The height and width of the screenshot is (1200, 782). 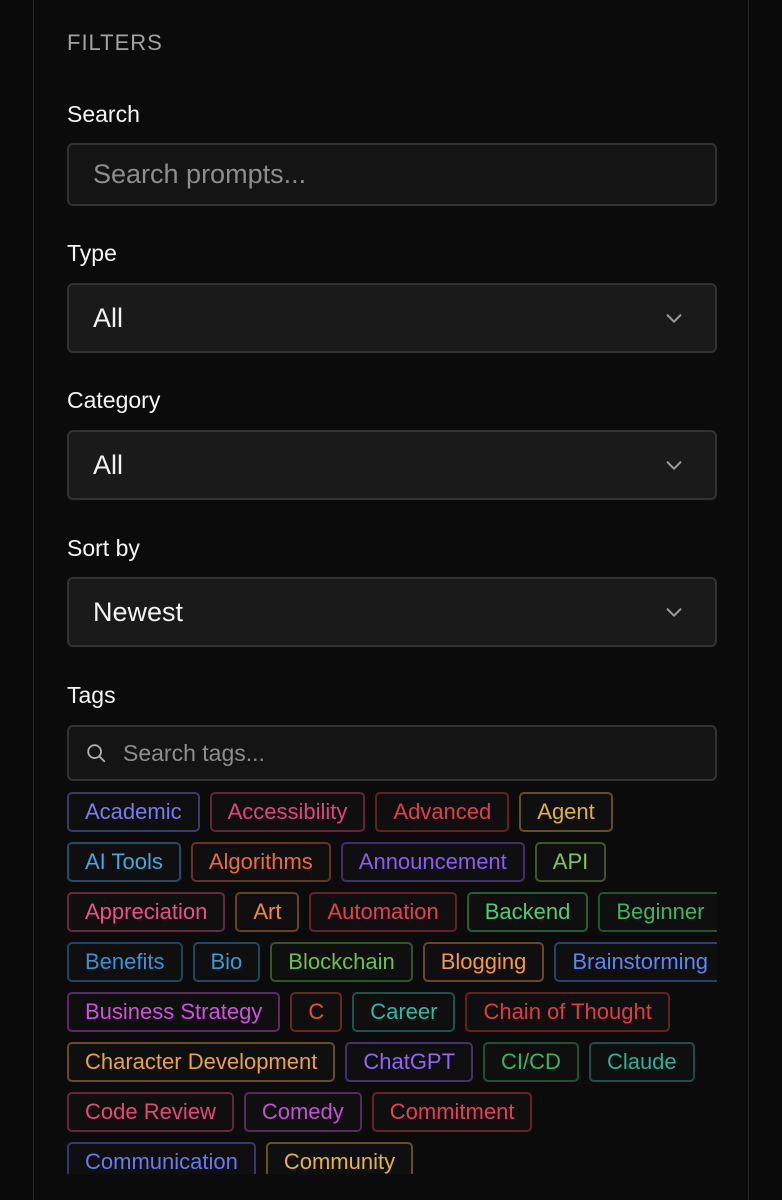 What do you see at coordinates (103, 114) in the screenshot?
I see `search-label: Search` at bounding box center [103, 114].